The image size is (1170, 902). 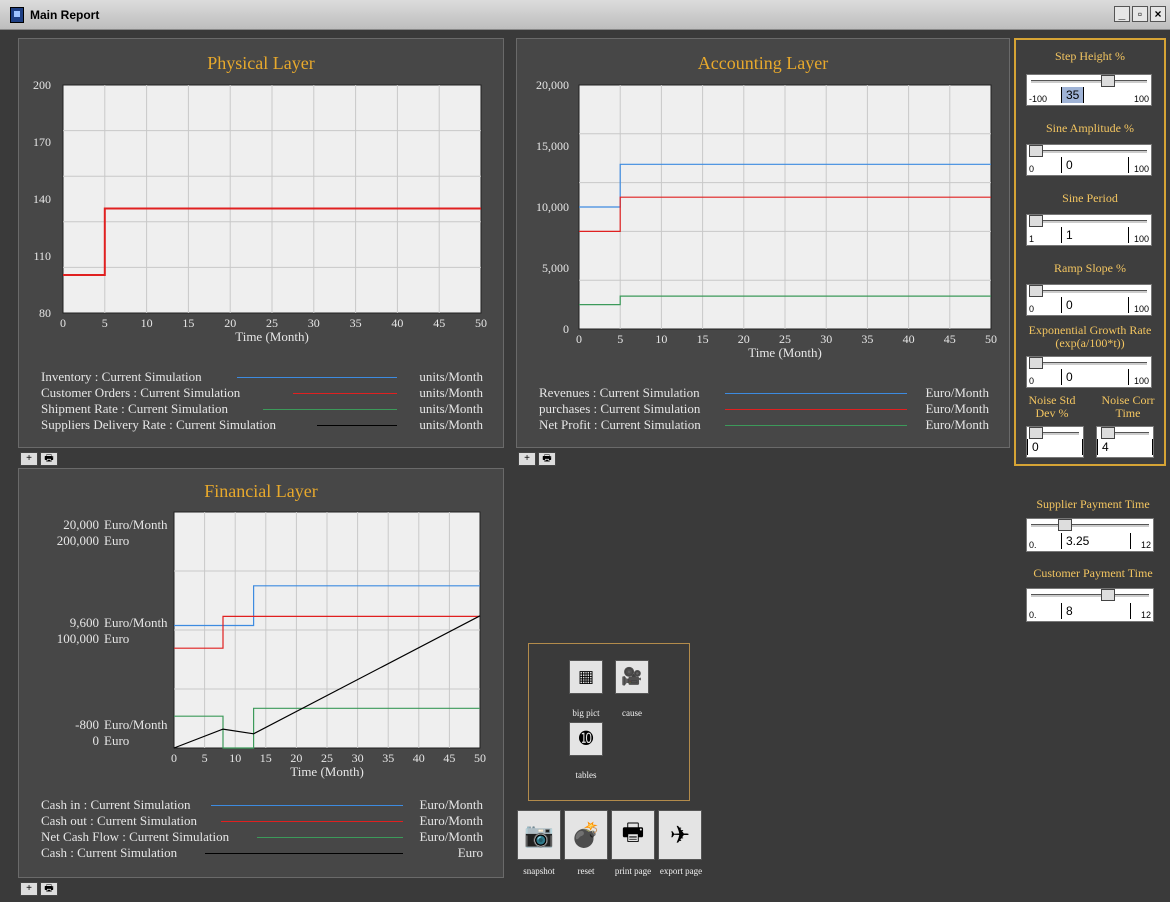 What do you see at coordinates (1096, 541) in the screenshot?
I see `supplier-payment-value: 3.25` at bounding box center [1096, 541].